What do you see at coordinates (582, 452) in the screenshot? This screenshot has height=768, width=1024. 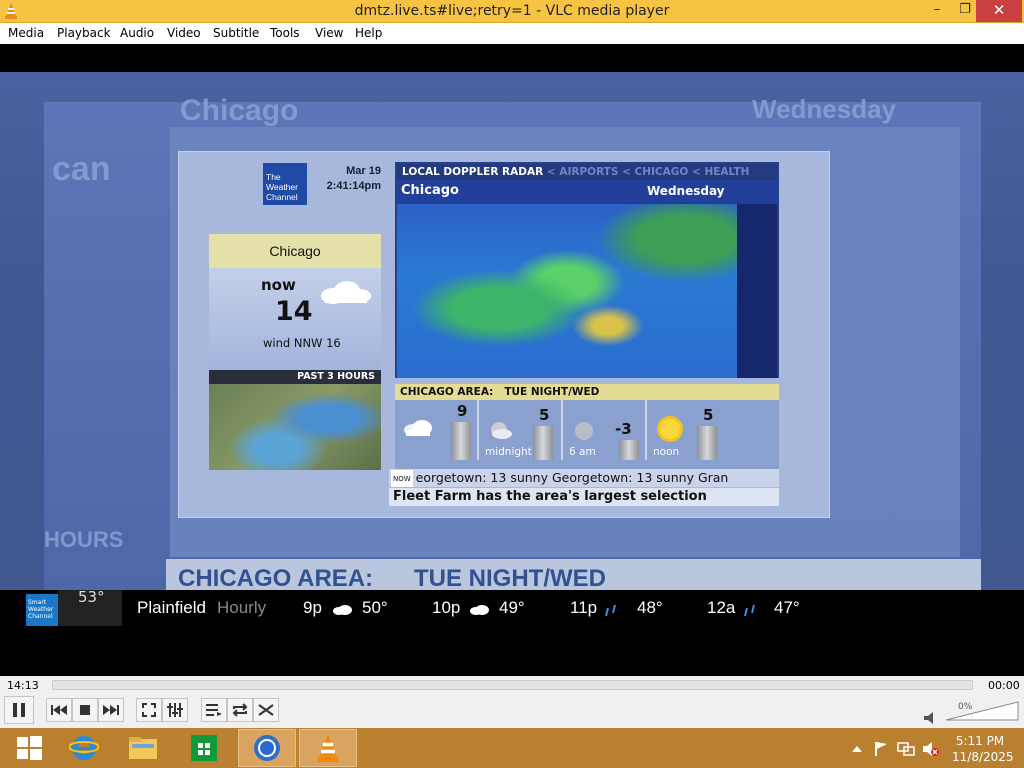 I see `forecast-label: 6 am` at bounding box center [582, 452].